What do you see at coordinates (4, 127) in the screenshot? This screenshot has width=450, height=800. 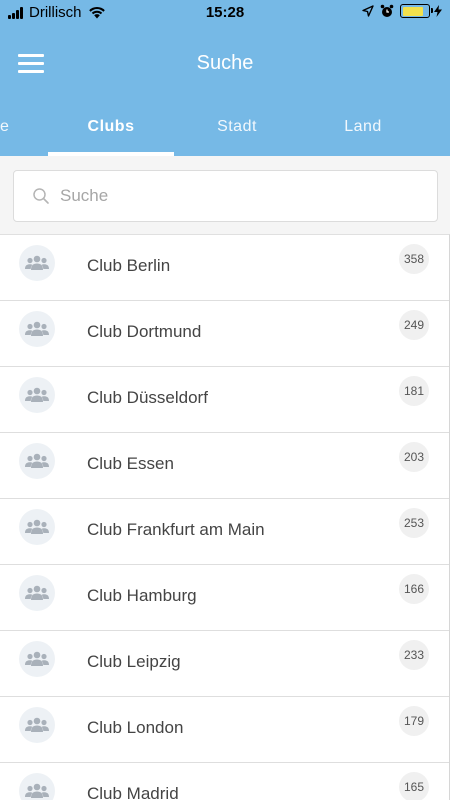 I see `tab-partial: e` at bounding box center [4, 127].